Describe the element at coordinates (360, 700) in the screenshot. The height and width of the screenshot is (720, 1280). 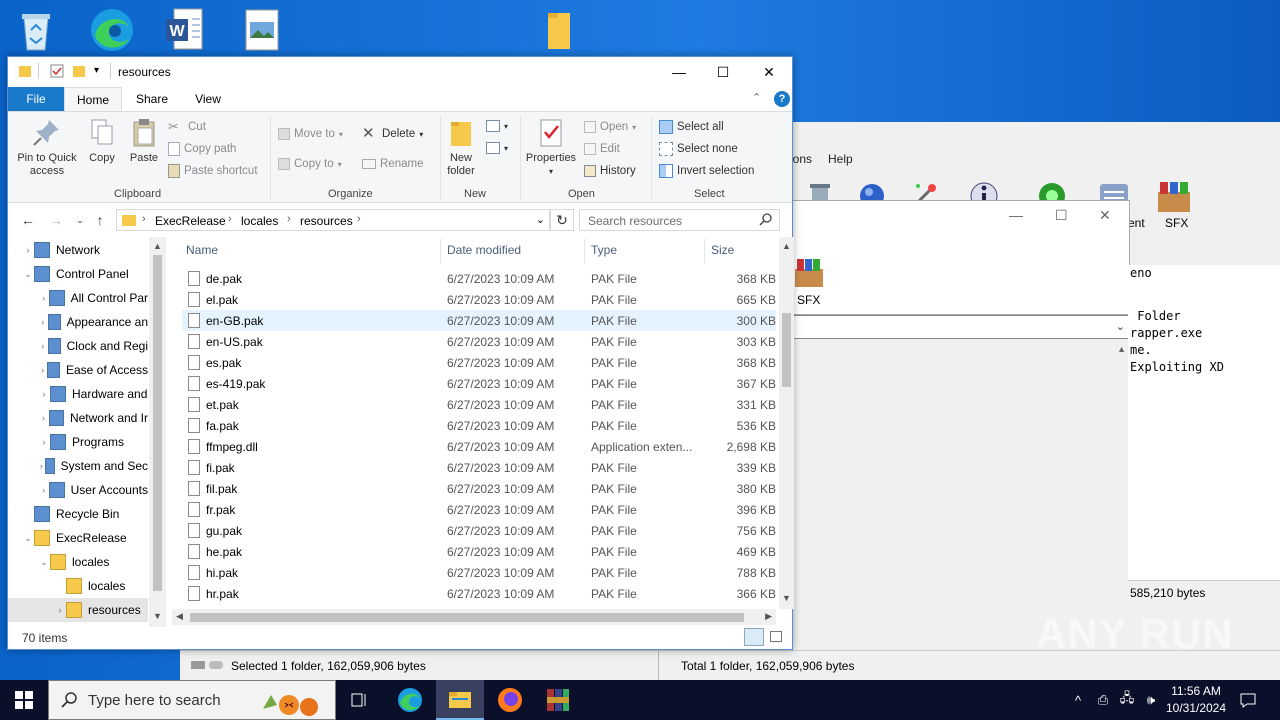
I see `task-view-icon` at that location.